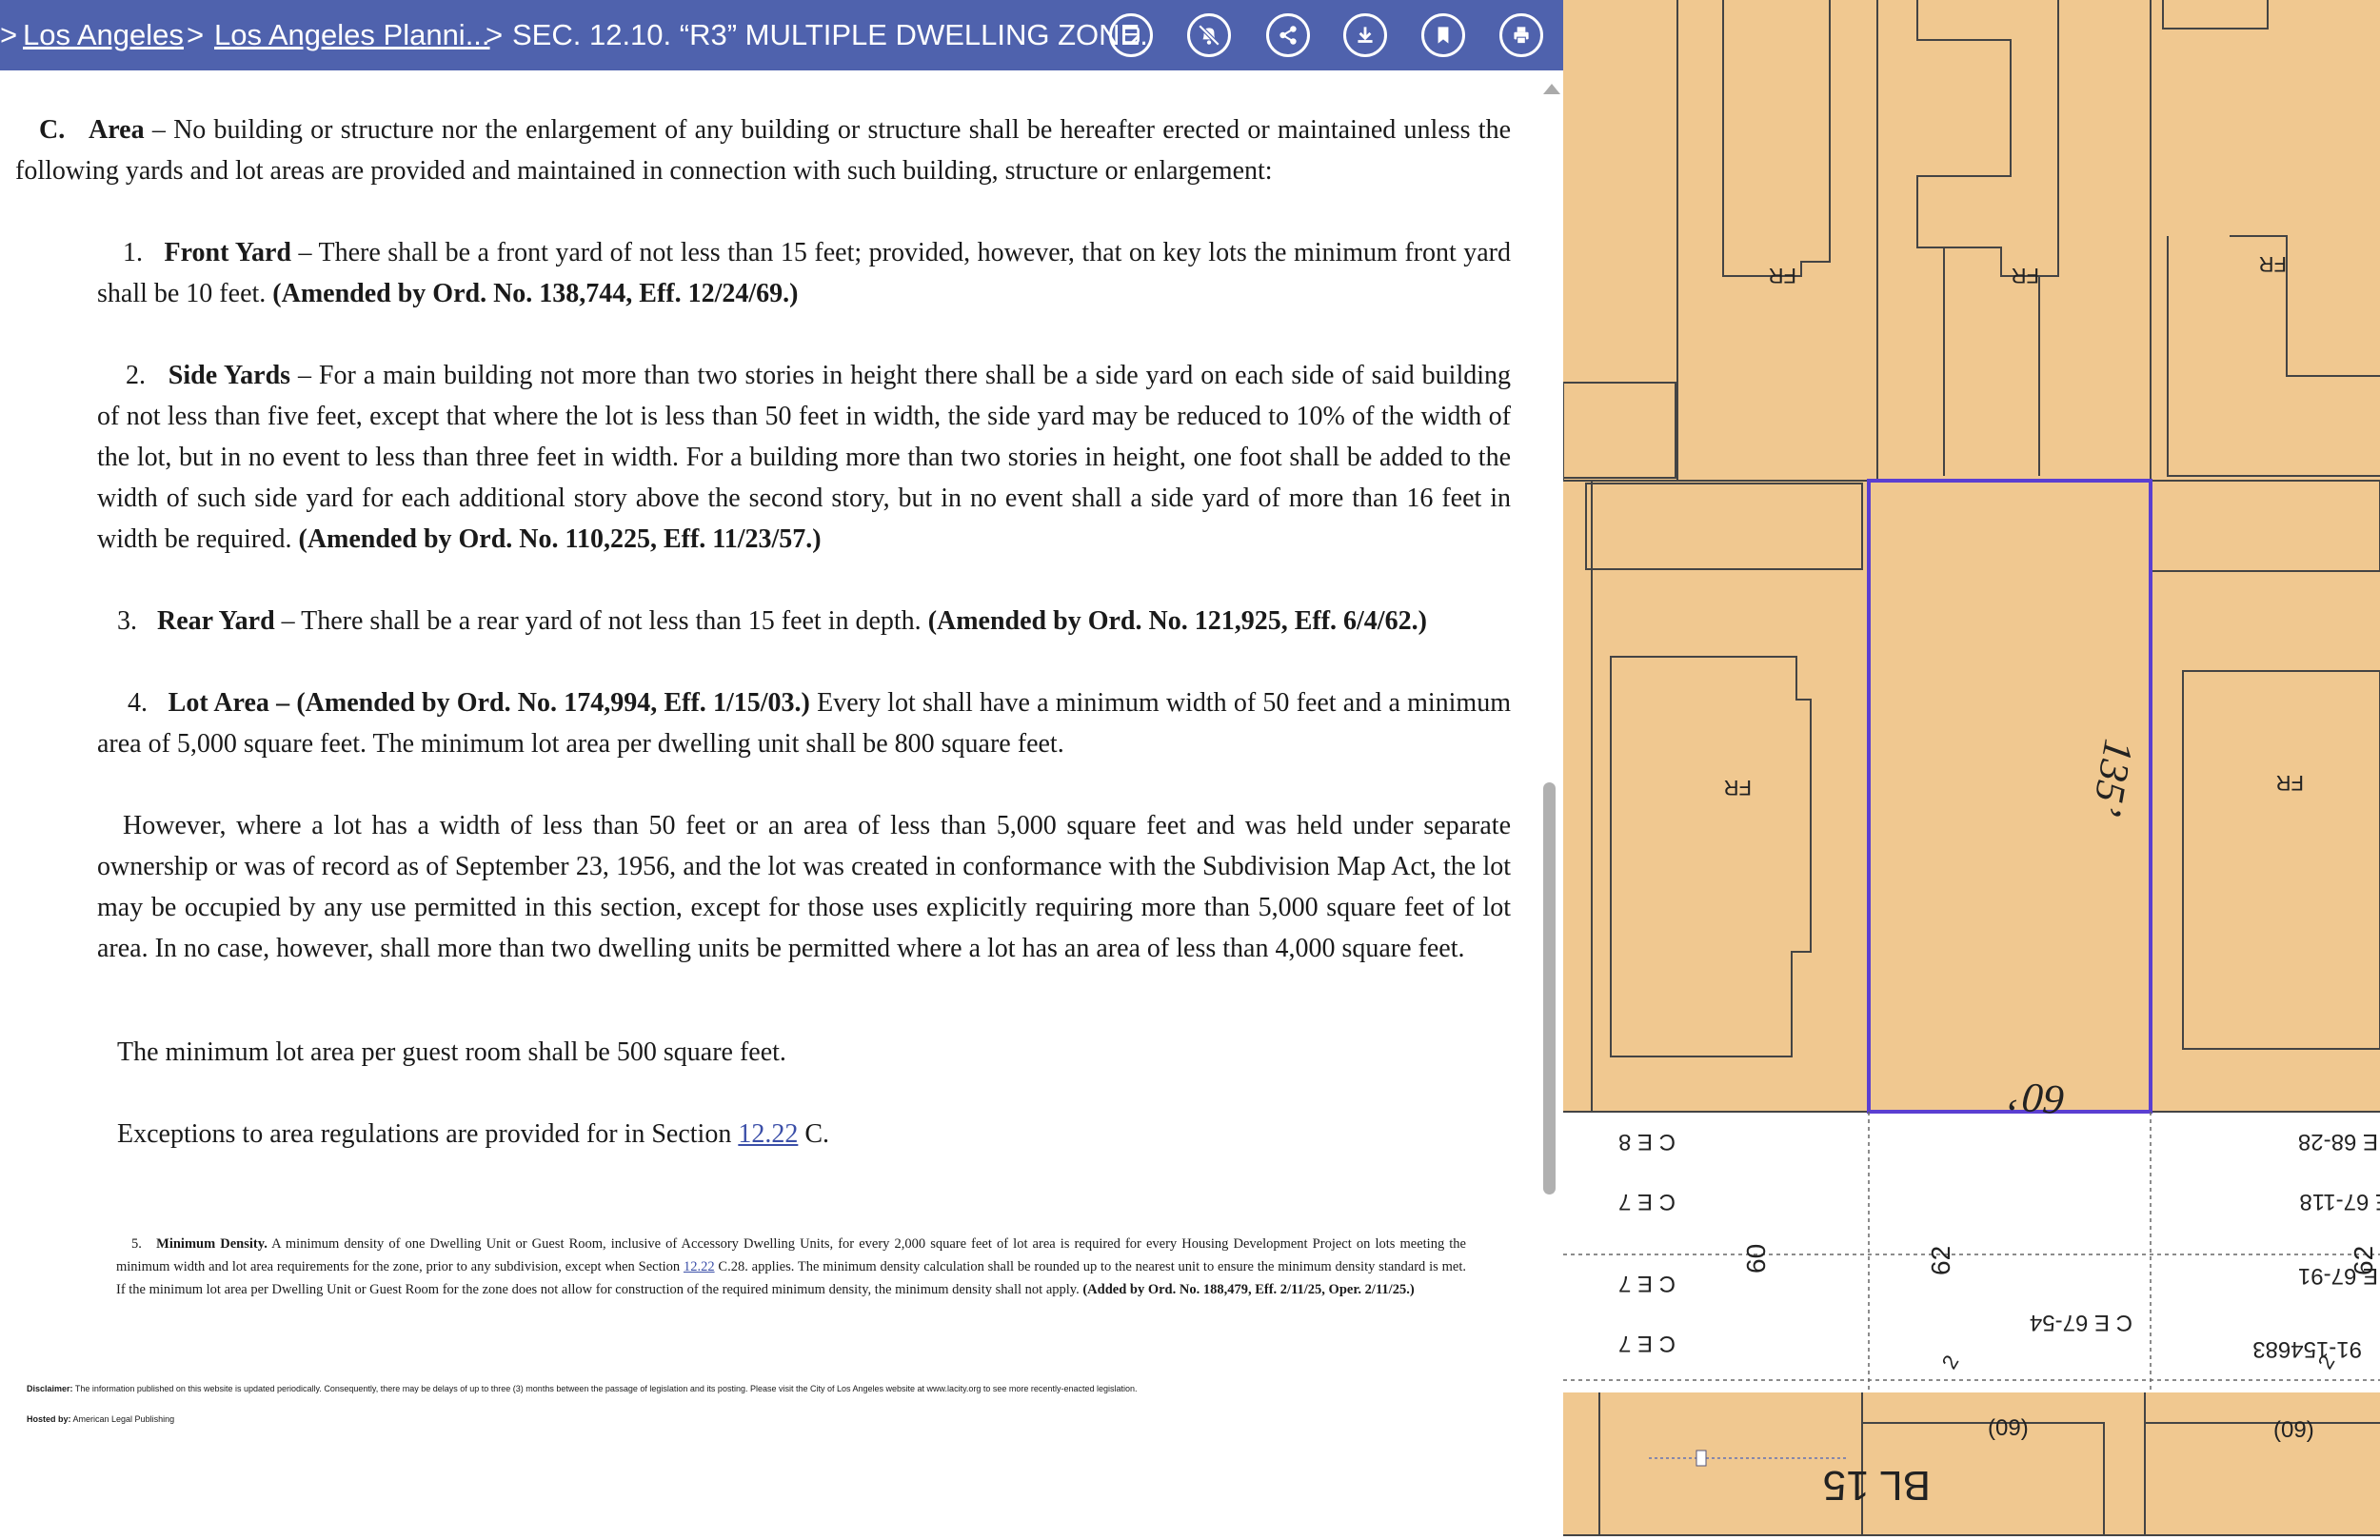  I want to click on parcel-block-lower, so click(1972, 1463).